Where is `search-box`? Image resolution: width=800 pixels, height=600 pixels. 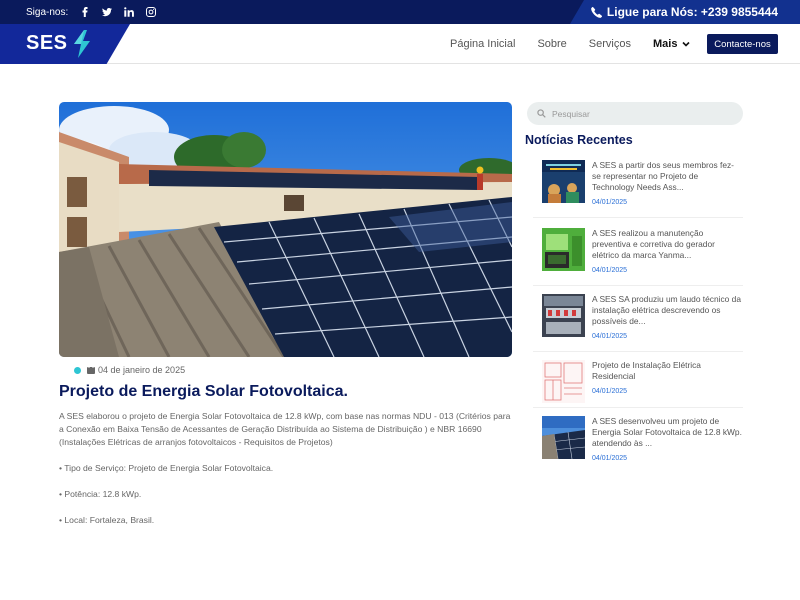
search-box is located at coordinates (635, 113).